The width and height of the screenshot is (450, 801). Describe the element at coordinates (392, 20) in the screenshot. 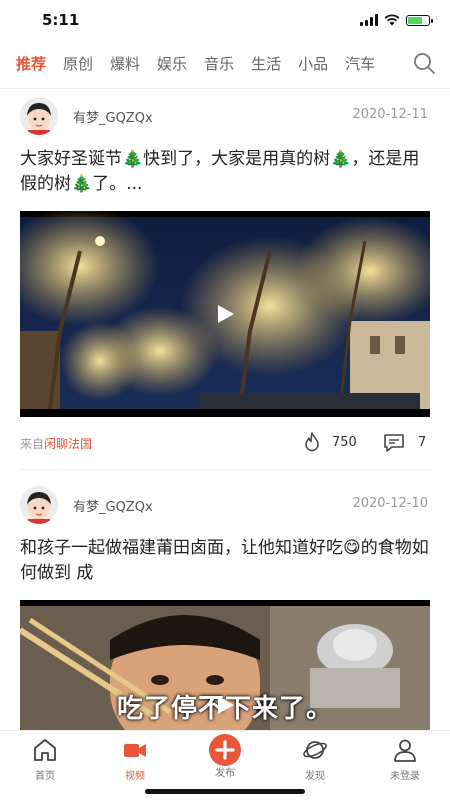

I see `wifi-icon` at that location.